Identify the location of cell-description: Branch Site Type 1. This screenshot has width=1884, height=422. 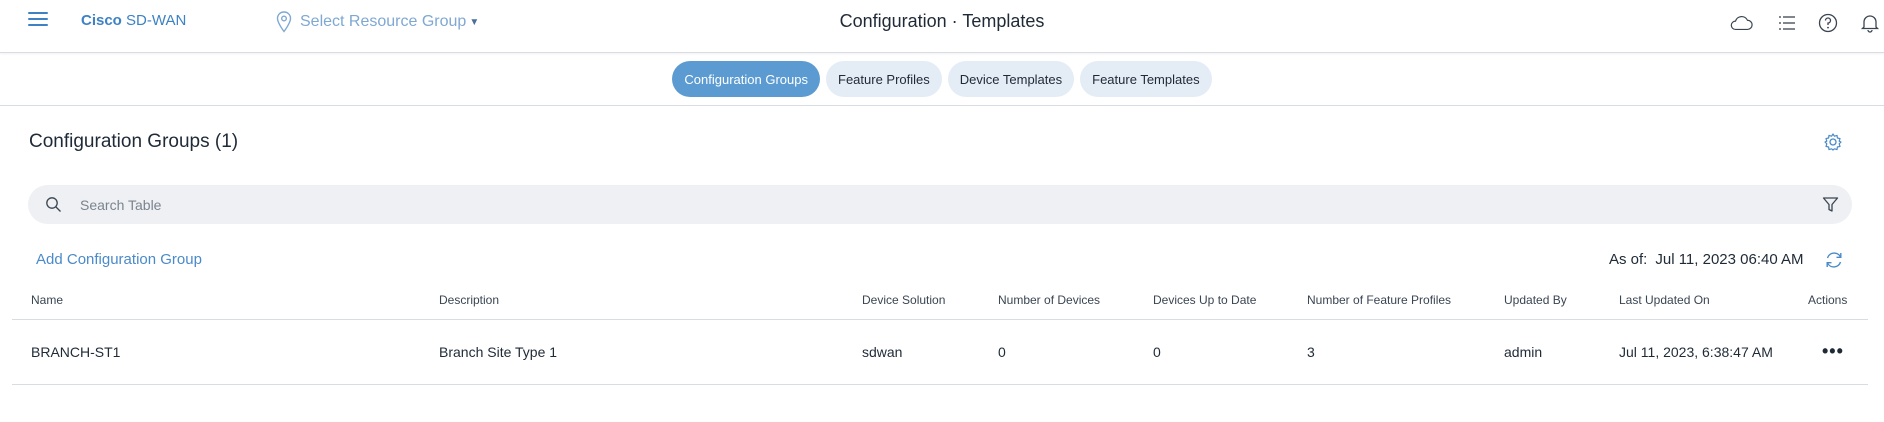
(498, 352).